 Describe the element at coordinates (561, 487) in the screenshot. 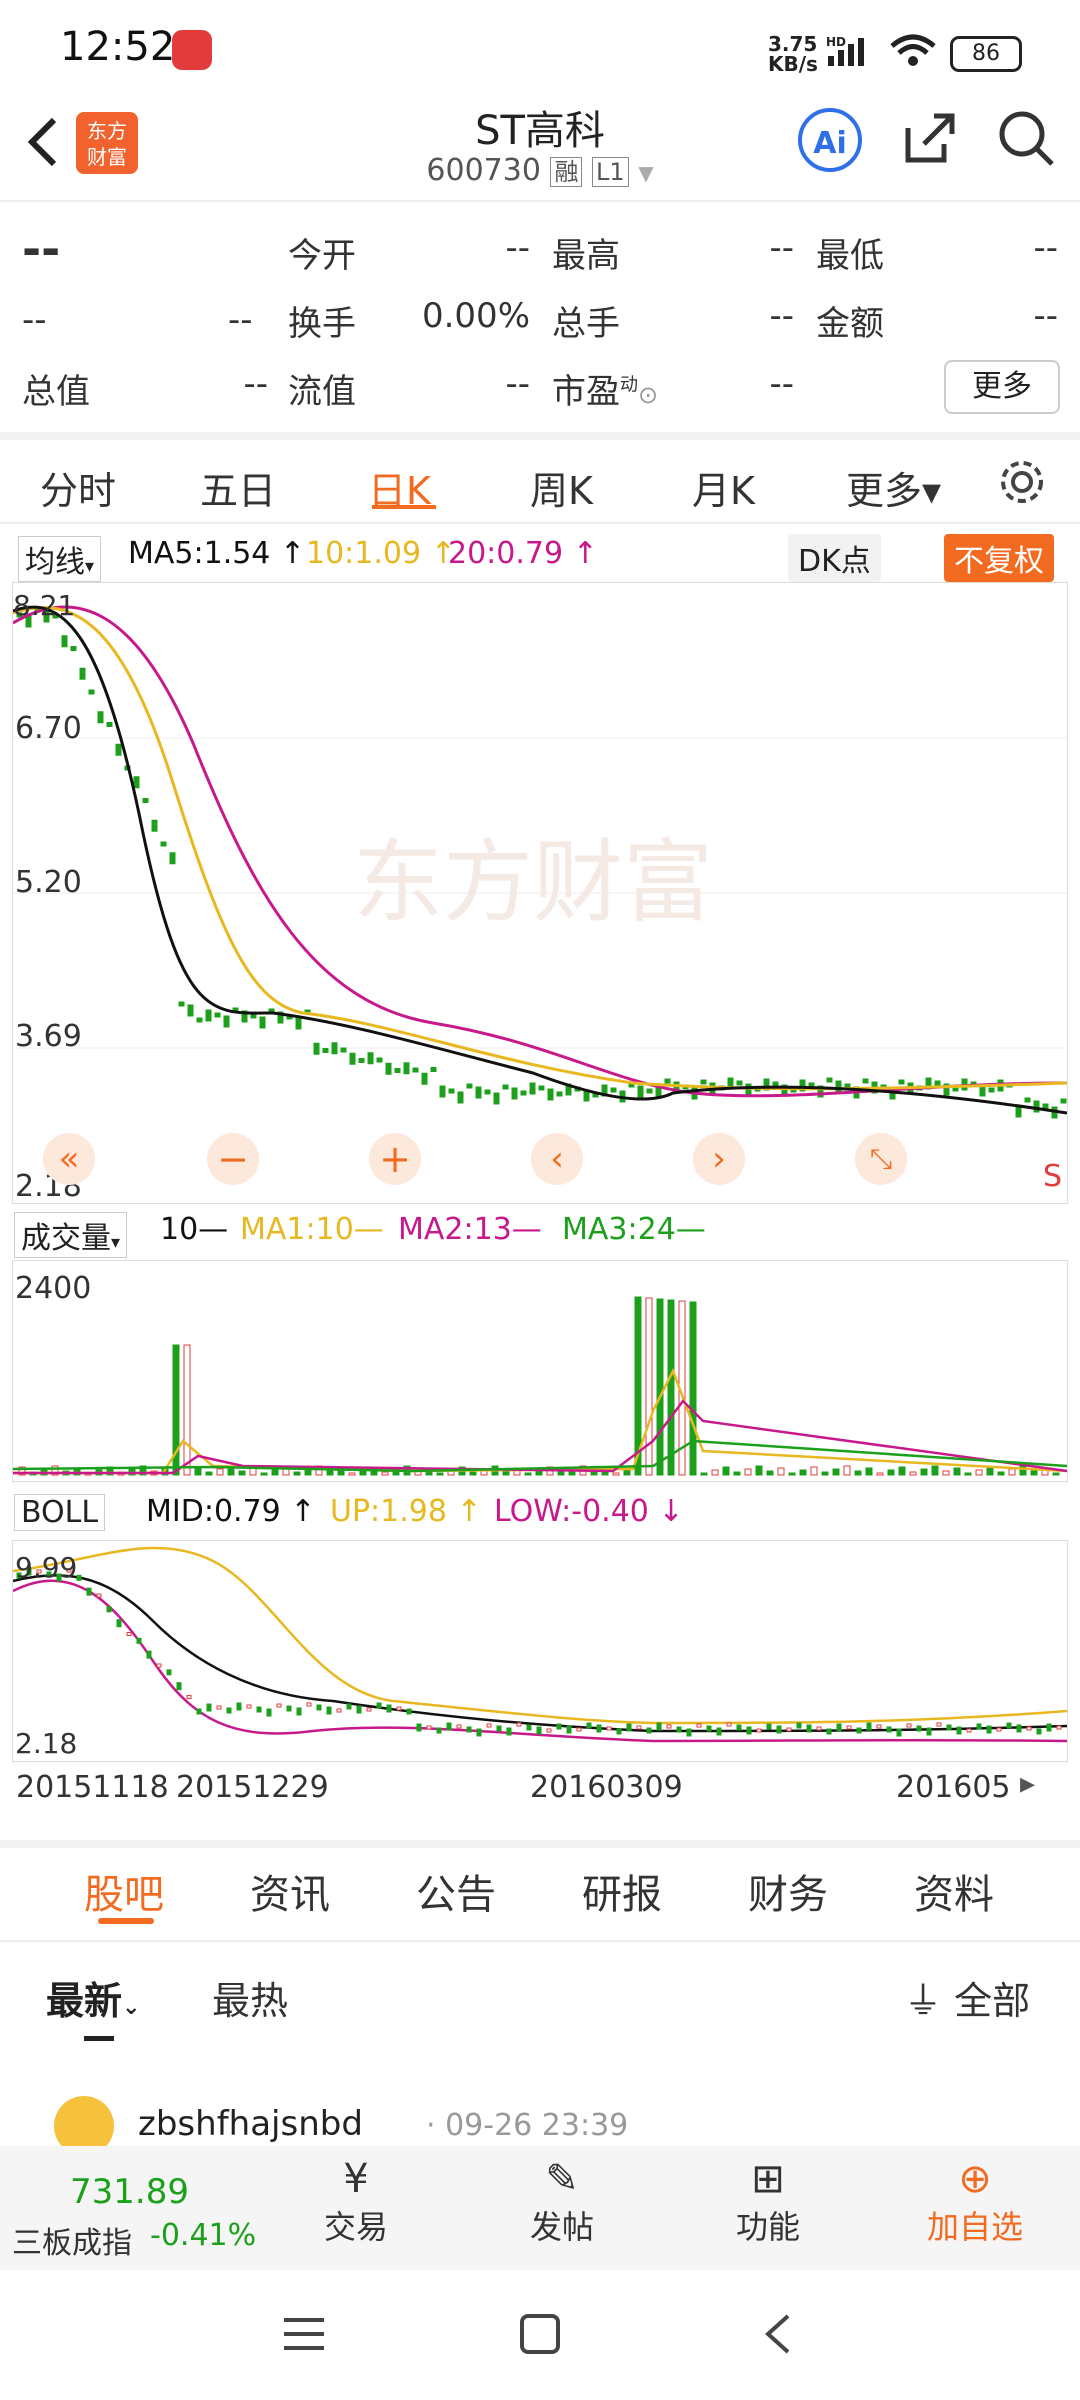

I see `tab-weekly-k: 周K` at that location.